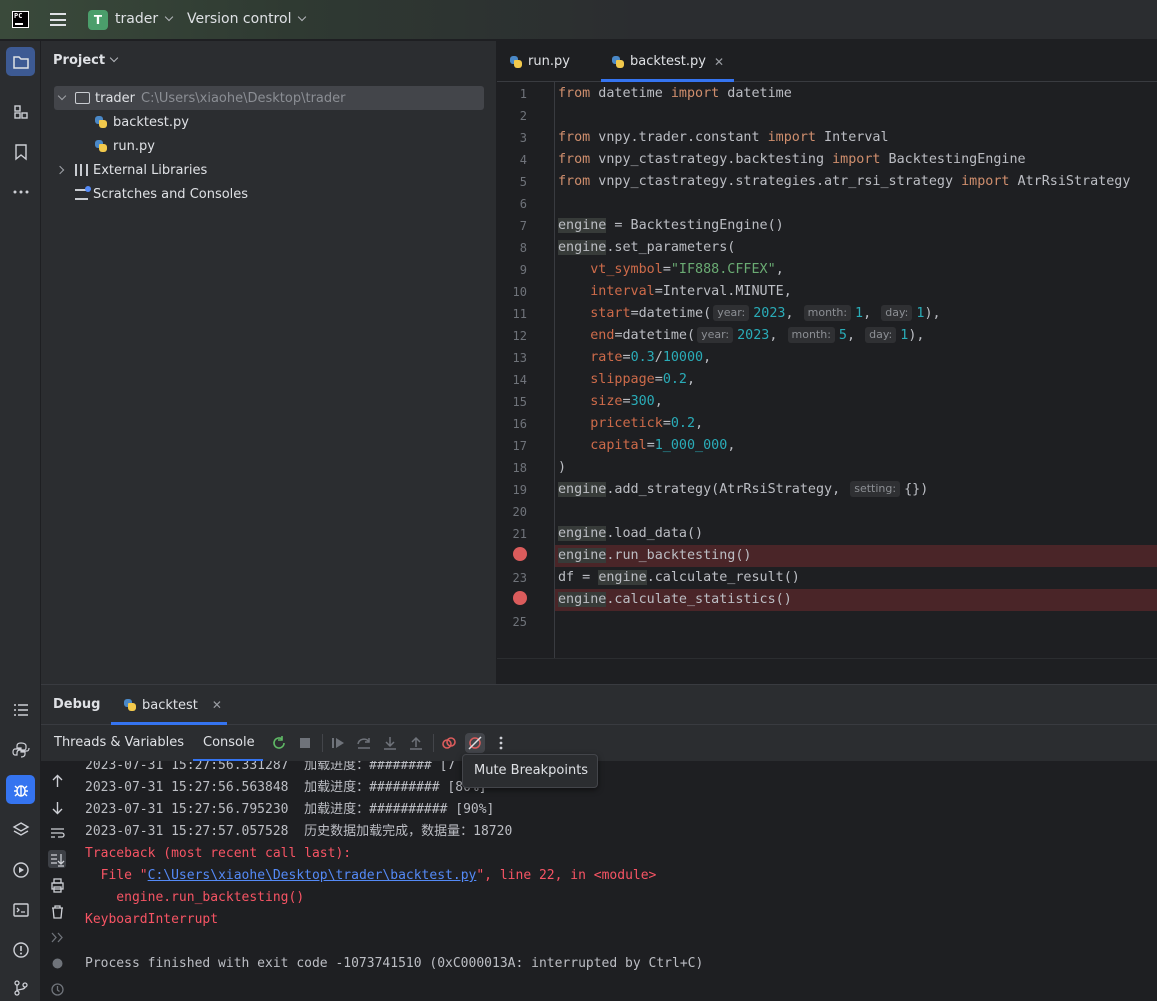  Describe the element at coordinates (20, 61) in the screenshot. I see `project-tool-icon` at that location.